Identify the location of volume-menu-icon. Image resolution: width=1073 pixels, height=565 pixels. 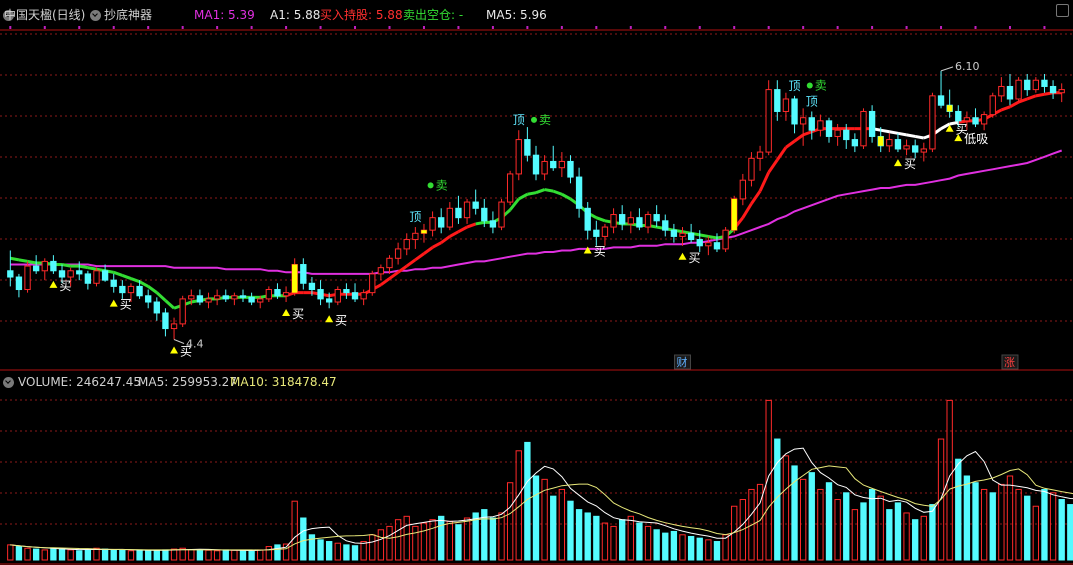
(8, 382).